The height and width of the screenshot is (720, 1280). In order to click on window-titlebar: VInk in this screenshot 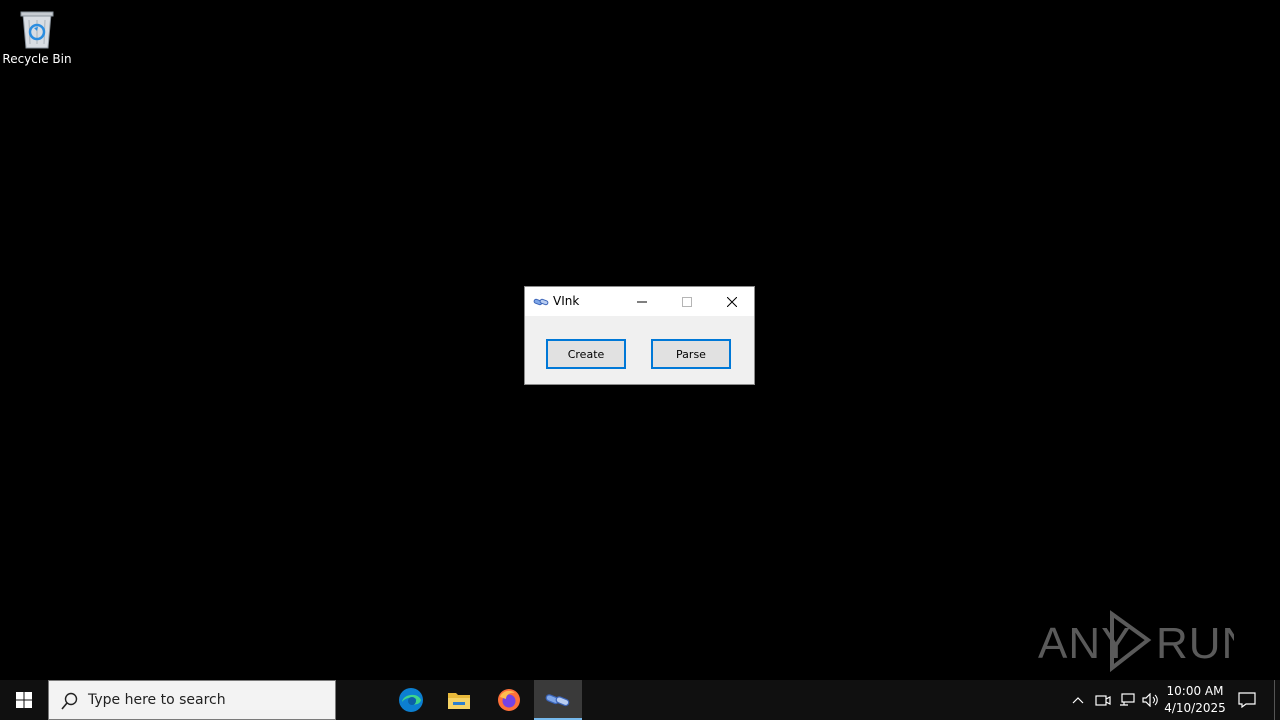, I will do `click(639, 301)`.